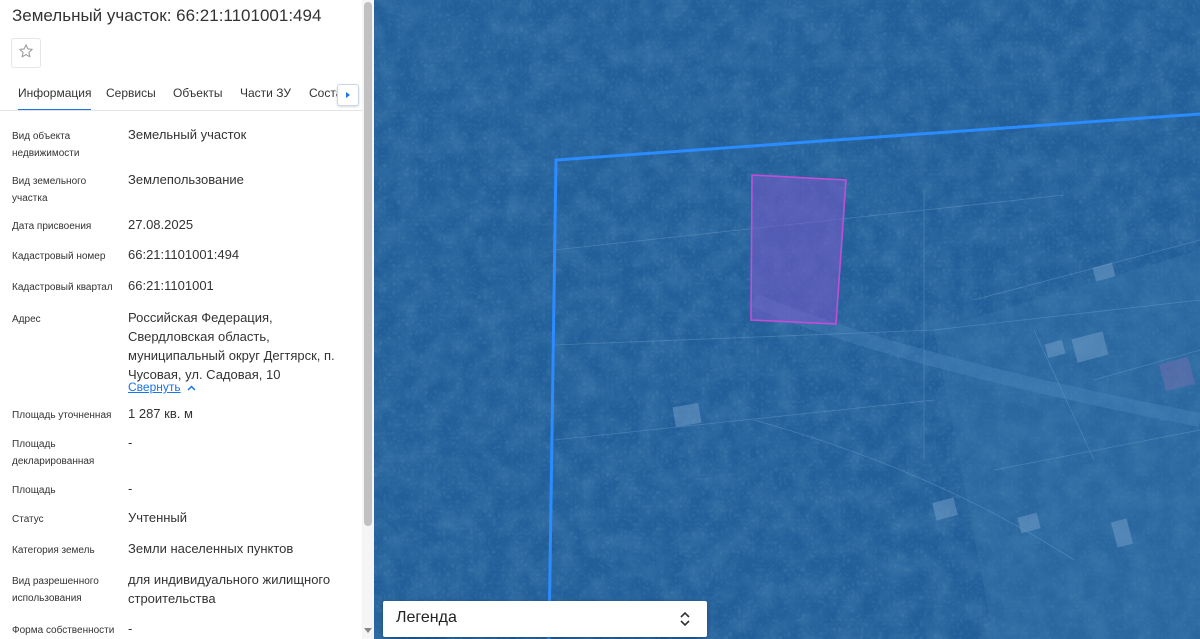  Describe the element at coordinates (34, 490) in the screenshot. I see `field-label: Площадь` at that location.